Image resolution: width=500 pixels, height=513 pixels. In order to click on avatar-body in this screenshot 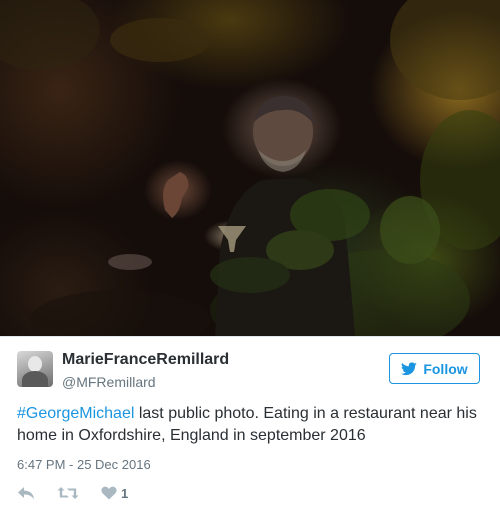, I will do `click(35, 379)`.